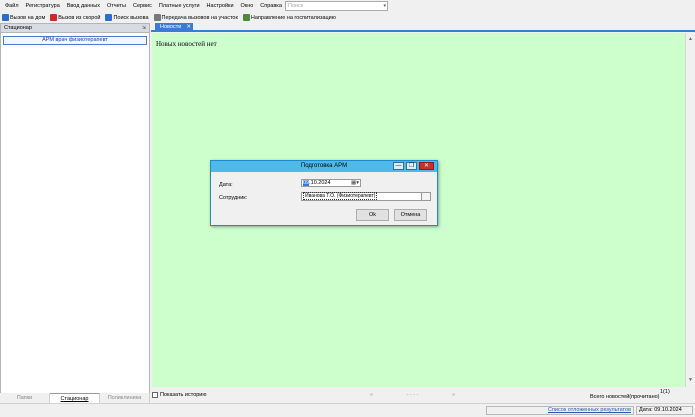  What do you see at coordinates (423, 27) in the screenshot?
I see `document-tabstrip: Новости ✕` at bounding box center [423, 27].